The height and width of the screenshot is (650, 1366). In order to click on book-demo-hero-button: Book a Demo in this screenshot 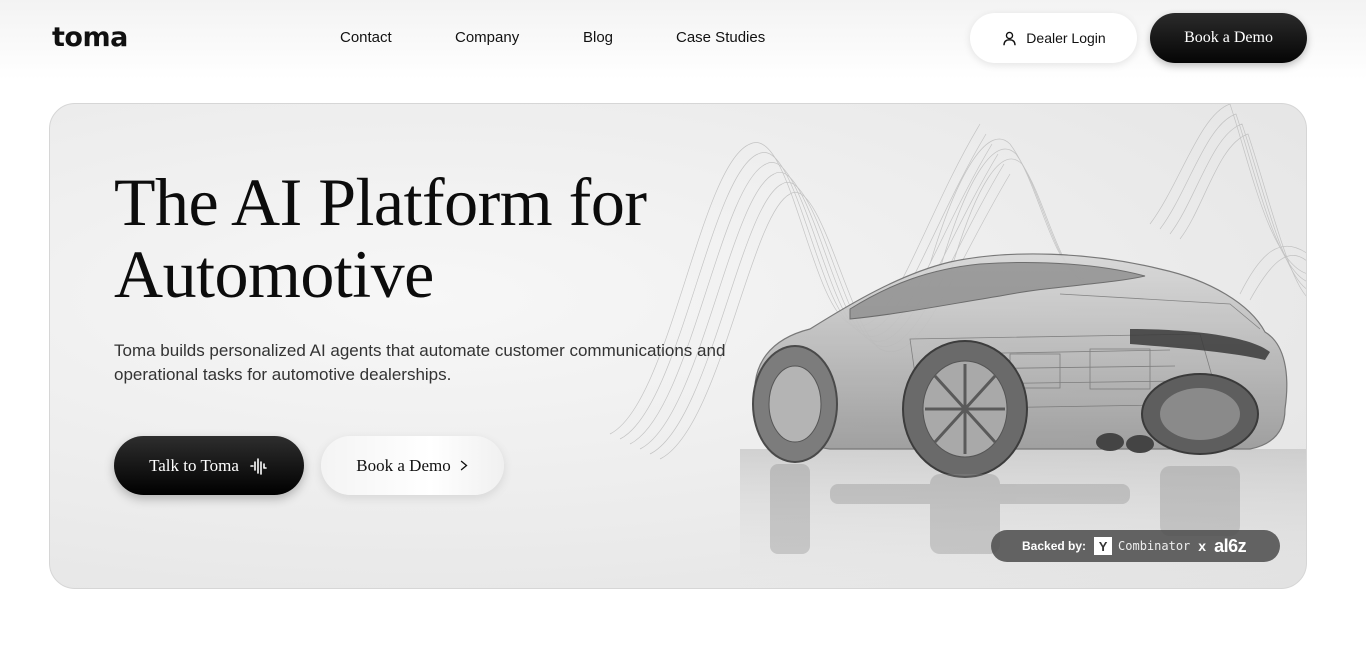, I will do `click(412, 465)`.